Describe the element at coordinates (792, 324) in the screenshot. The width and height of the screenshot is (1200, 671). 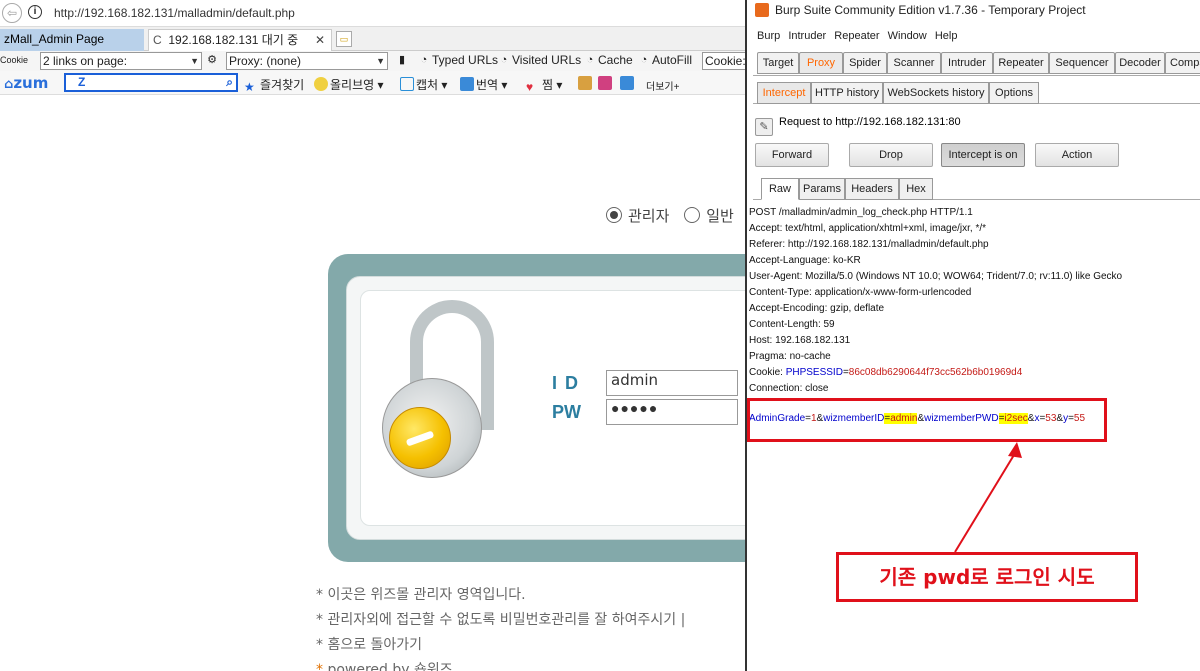
I see `header-line: Content-Length: 59` at that location.